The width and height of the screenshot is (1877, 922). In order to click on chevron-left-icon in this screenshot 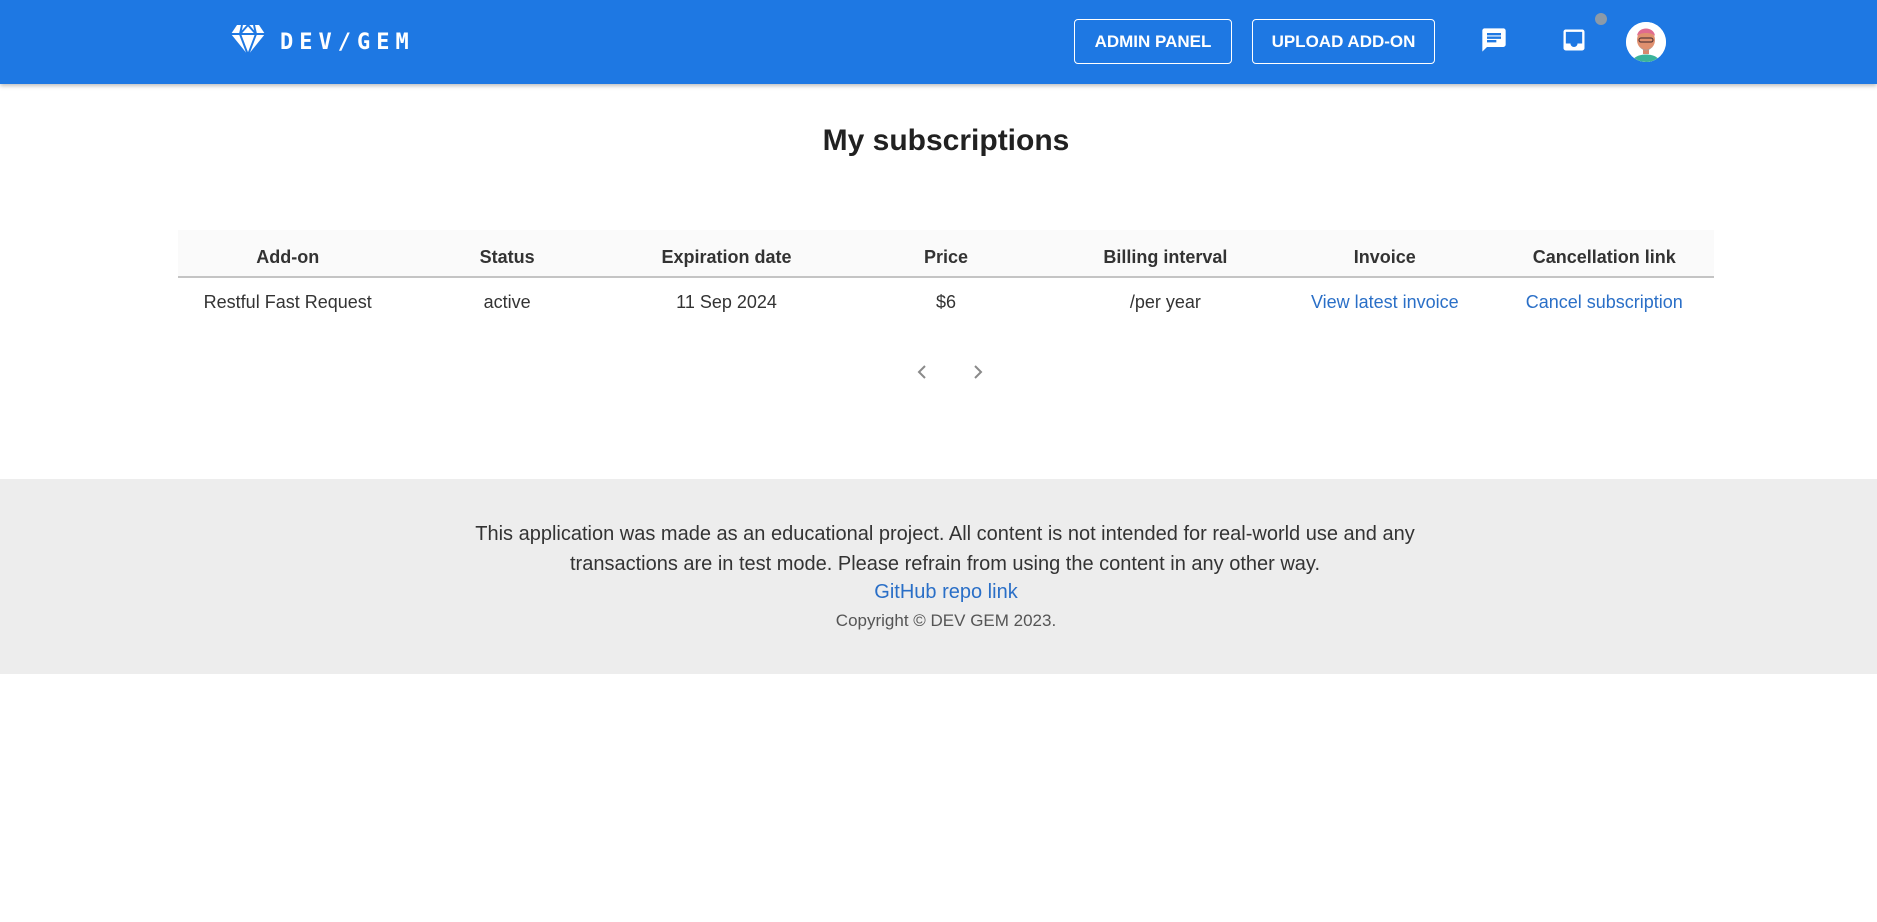, I will do `click(922, 374)`.